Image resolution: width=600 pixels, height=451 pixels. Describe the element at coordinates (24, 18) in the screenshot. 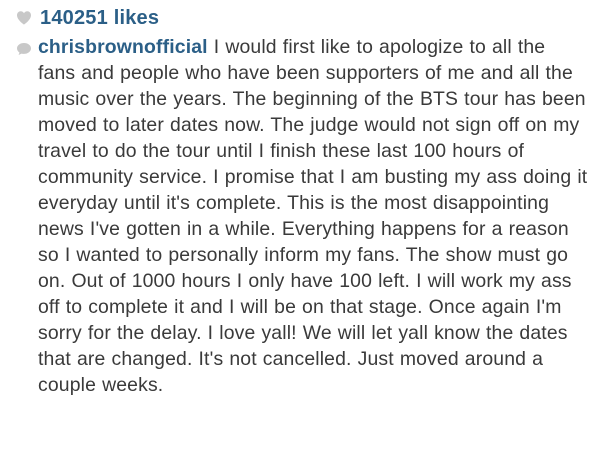

I see `heart-icon` at that location.